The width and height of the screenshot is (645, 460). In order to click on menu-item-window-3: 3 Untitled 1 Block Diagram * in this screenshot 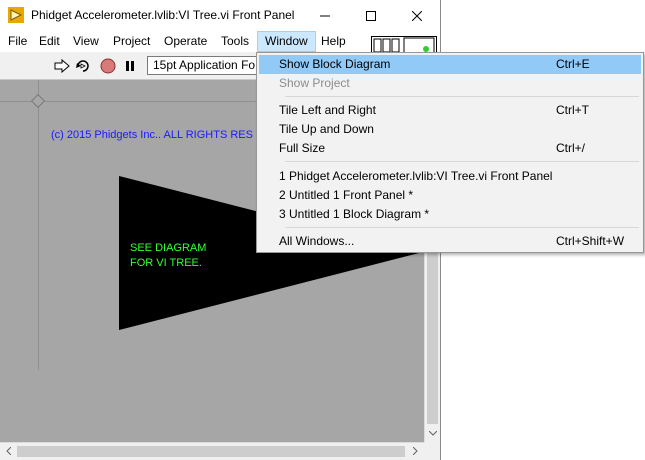, I will do `click(450, 214)`.